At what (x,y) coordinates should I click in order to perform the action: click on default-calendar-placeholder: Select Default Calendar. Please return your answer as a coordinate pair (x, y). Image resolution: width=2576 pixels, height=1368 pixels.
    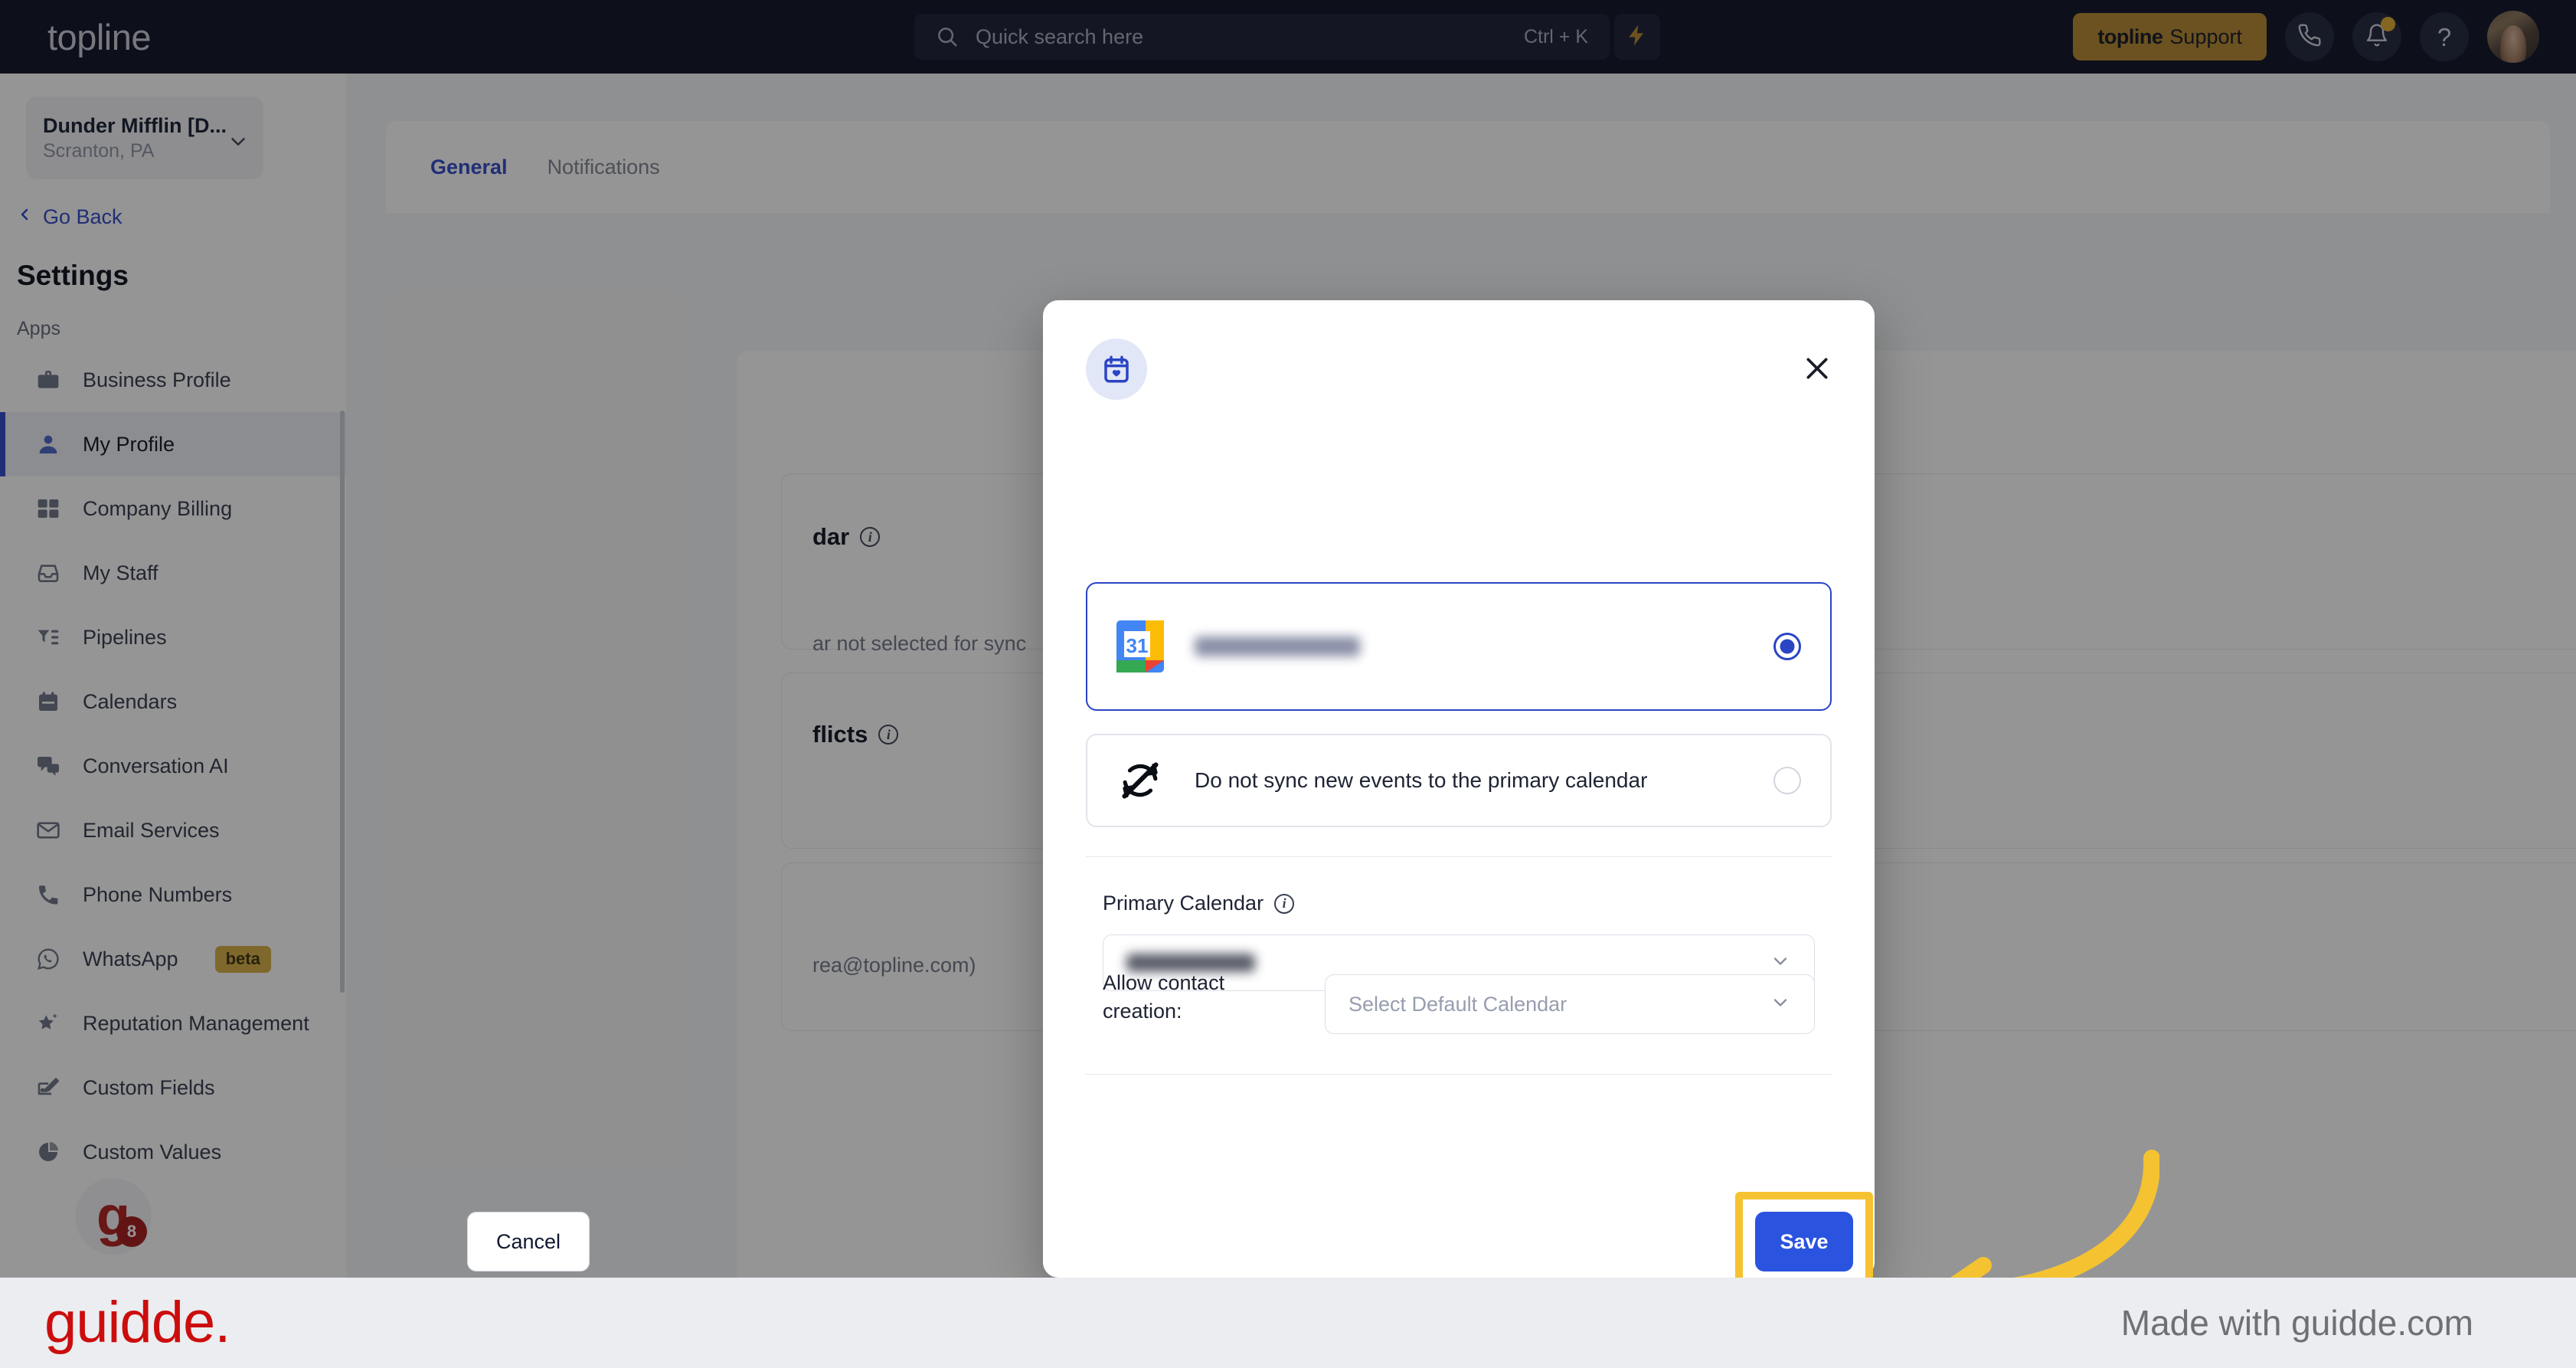
    Looking at the image, I should click on (1458, 1004).